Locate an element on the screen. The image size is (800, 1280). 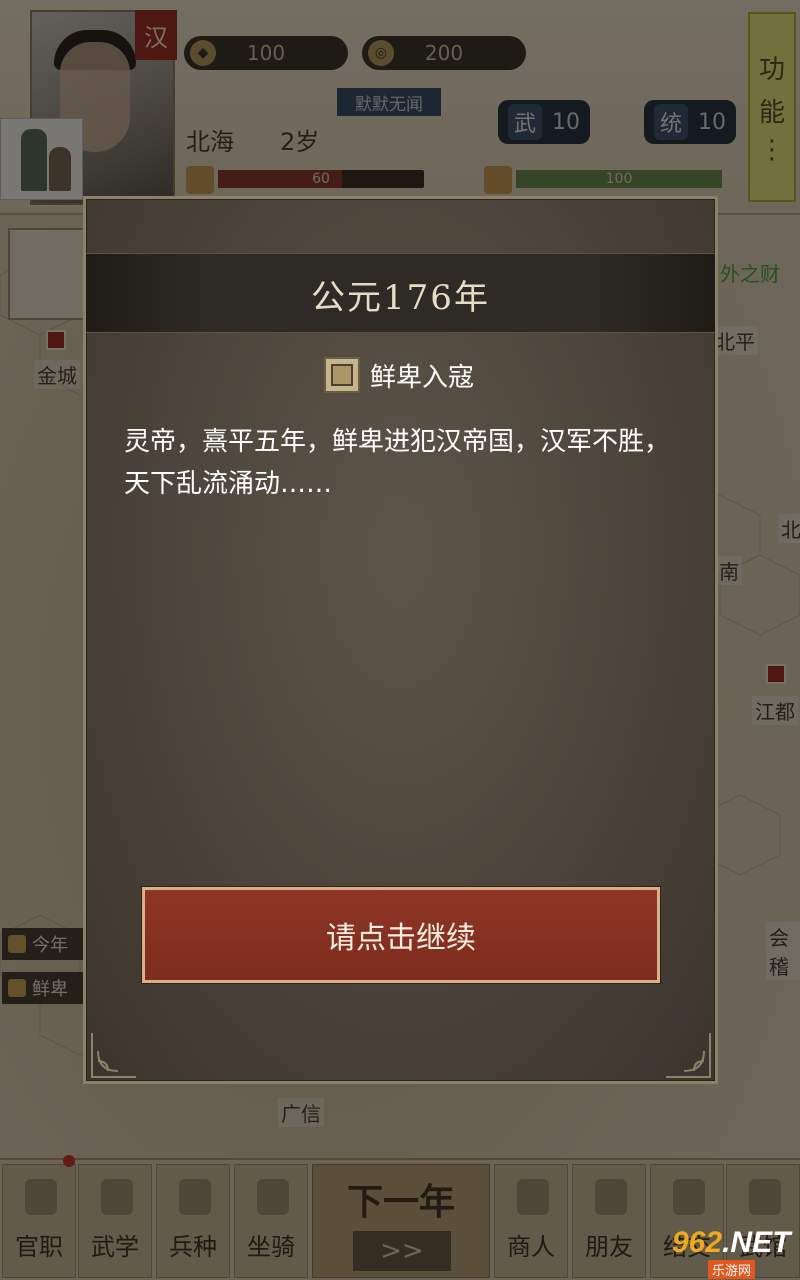
dialog-title: 公元176年 is located at coordinates (400, 297).